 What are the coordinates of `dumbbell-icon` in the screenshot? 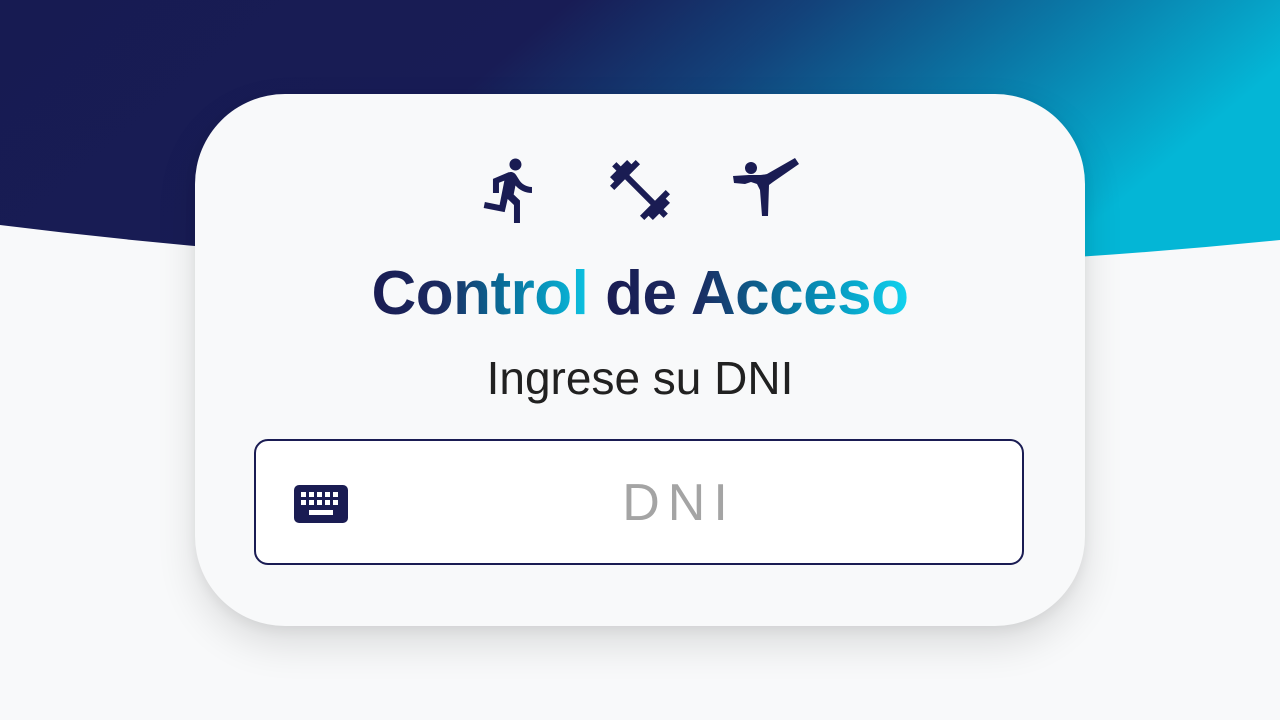 It's located at (640, 190).